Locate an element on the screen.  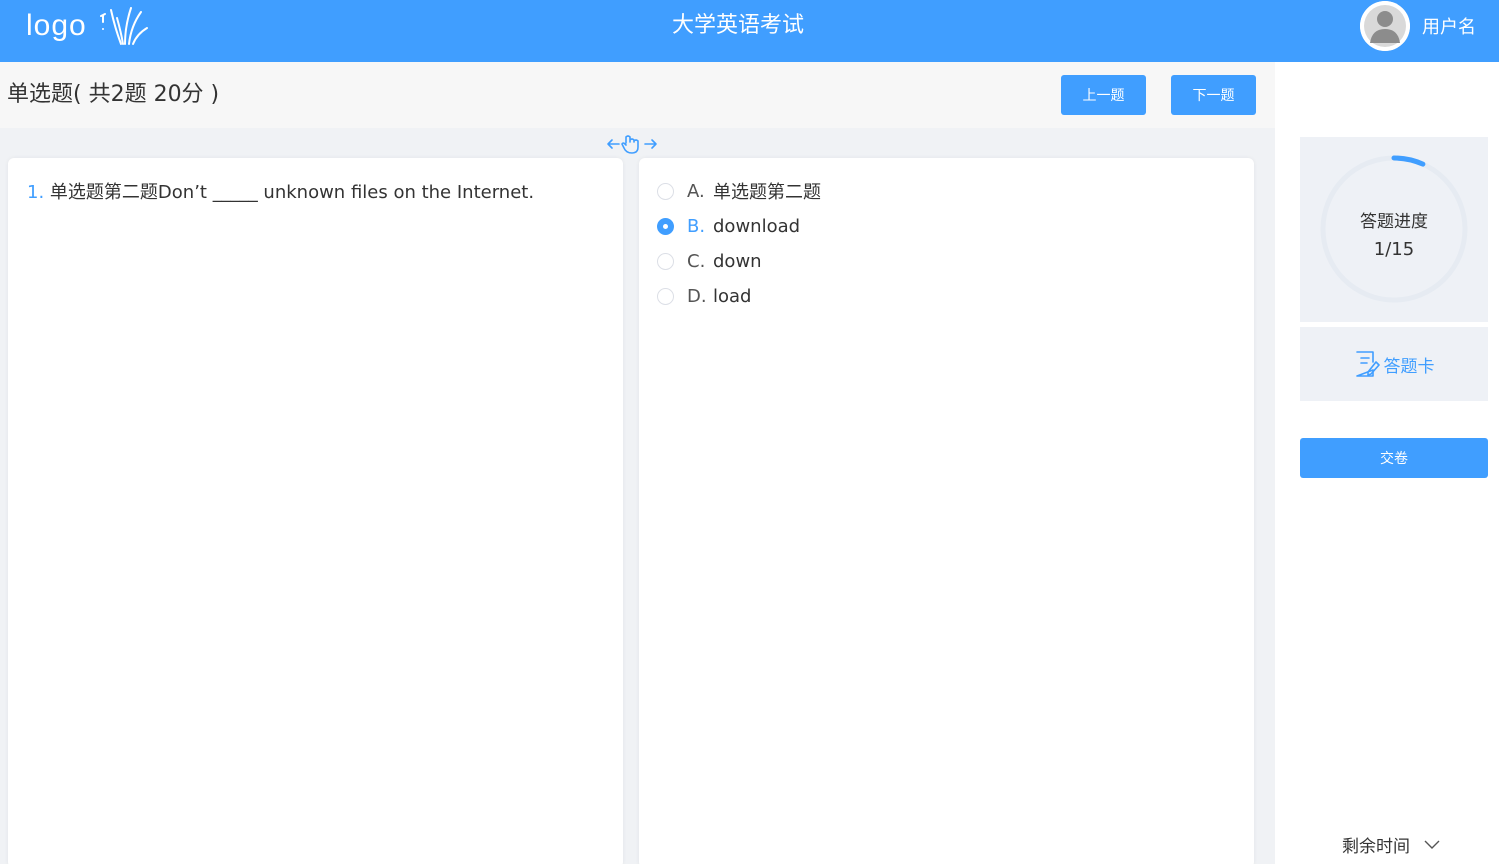
submit-exam-button: 交卷 is located at coordinates (1394, 458).